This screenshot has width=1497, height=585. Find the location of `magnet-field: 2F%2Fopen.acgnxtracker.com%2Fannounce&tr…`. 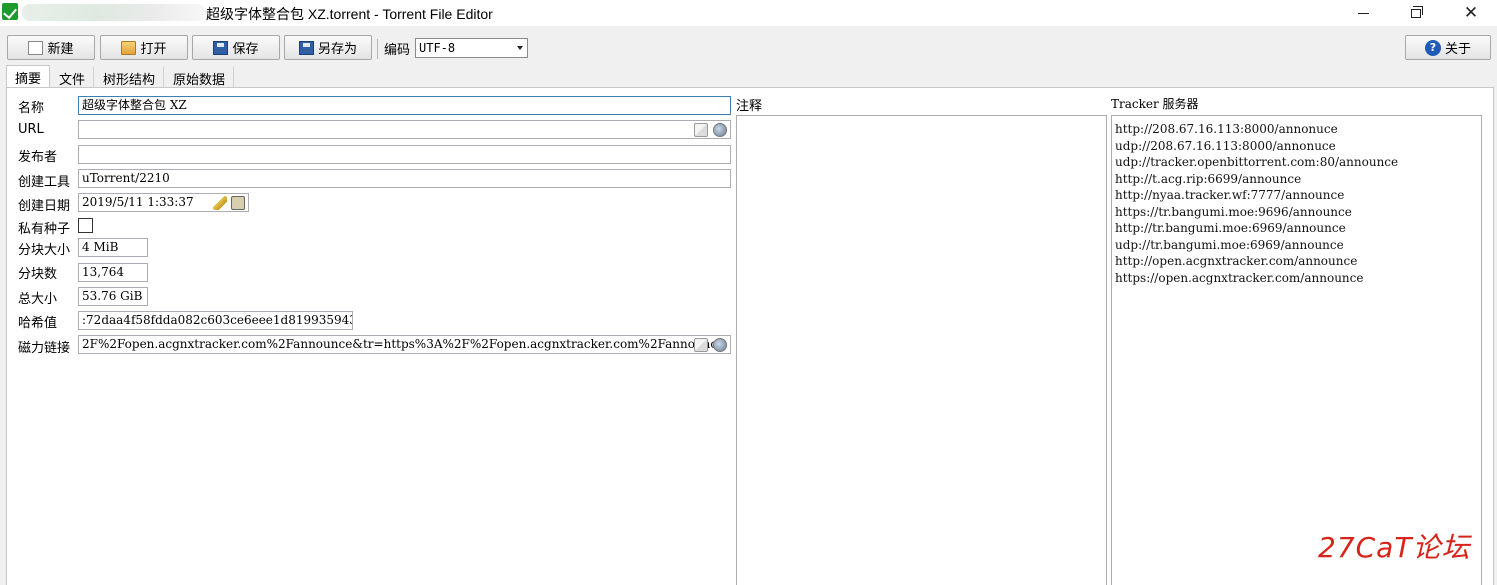

magnet-field: 2F%2Fopen.acgnxtracker.com%2Fannounce&tr… is located at coordinates (404, 344).